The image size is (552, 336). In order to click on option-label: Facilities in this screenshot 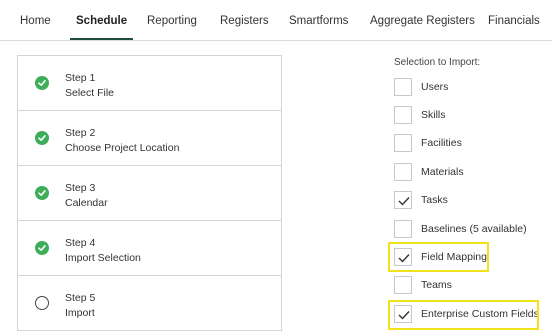, I will do `click(441, 143)`.